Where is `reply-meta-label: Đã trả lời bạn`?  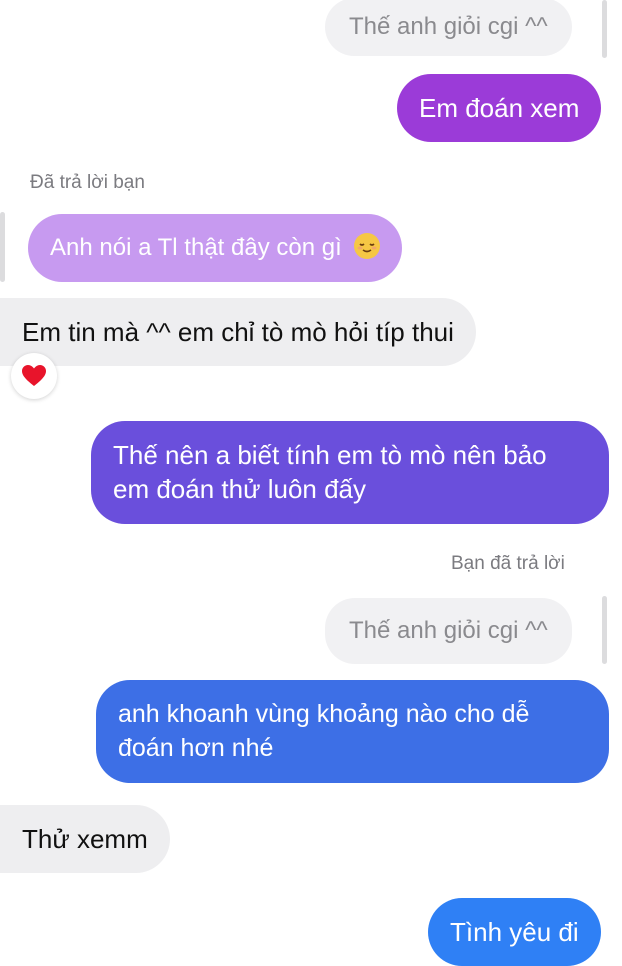 reply-meta-label: Đã trả lời bạn is located at coordinates (87, 182).